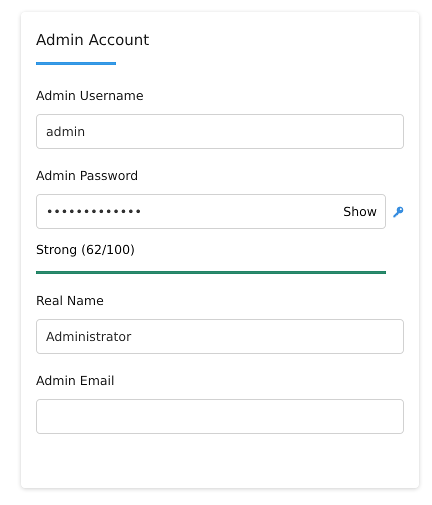 This screenshot has height=505, width=432. I want to click on input-field, so click(220, 416).